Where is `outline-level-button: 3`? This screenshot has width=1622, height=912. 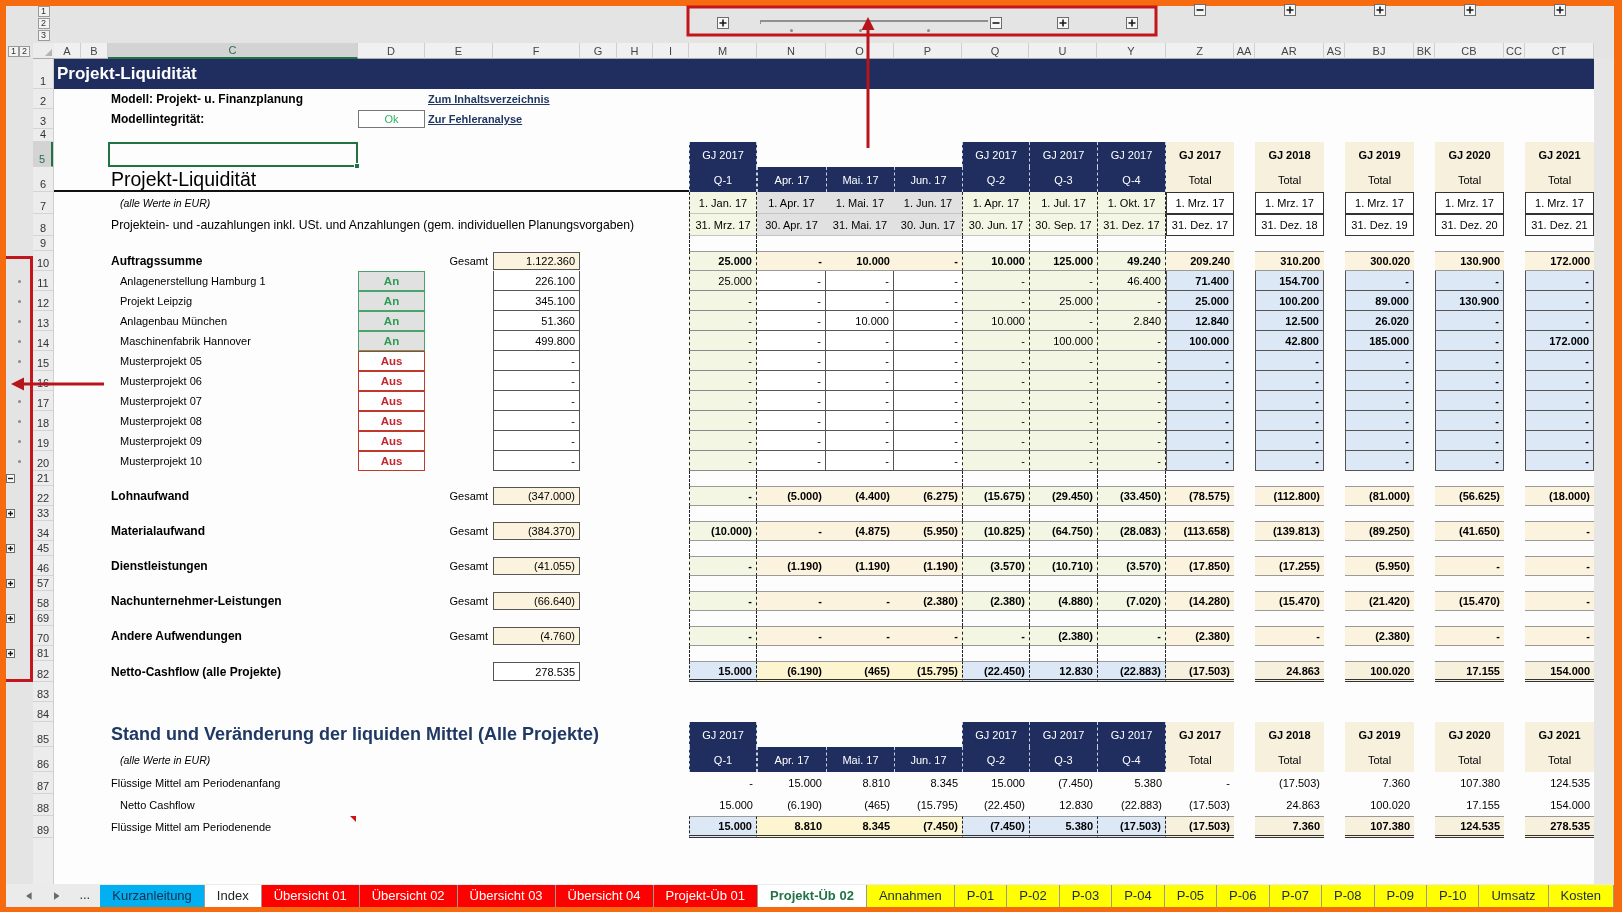
outline-level-button: 3 is located at coordinates (43, 35).